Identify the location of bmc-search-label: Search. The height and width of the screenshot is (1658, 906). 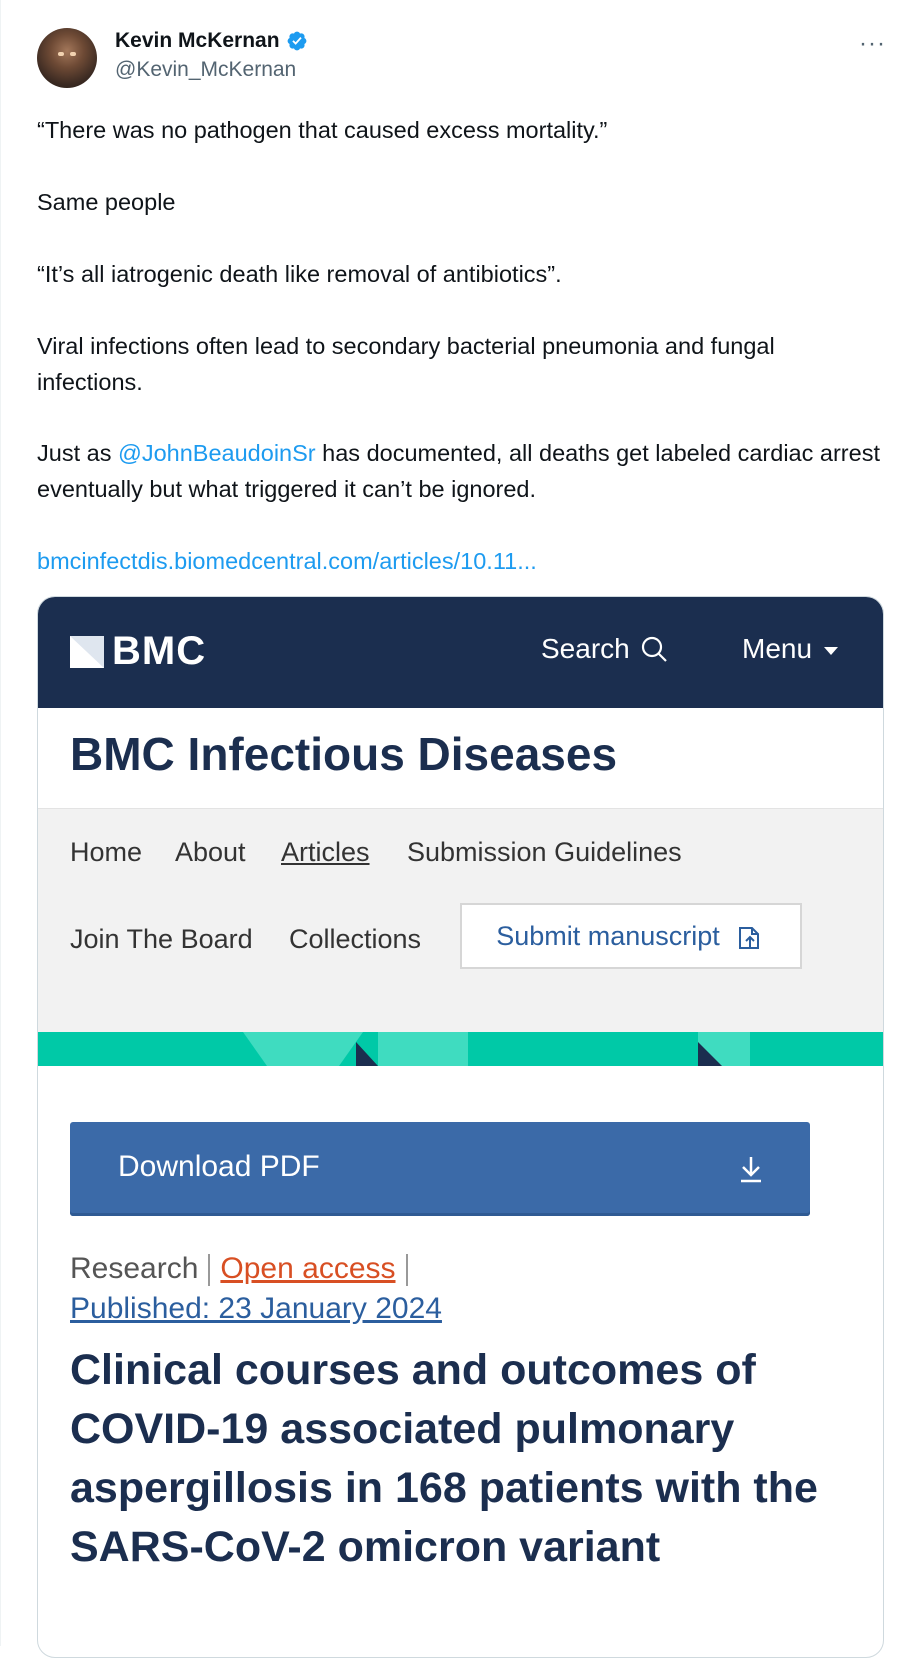
(585, 648).